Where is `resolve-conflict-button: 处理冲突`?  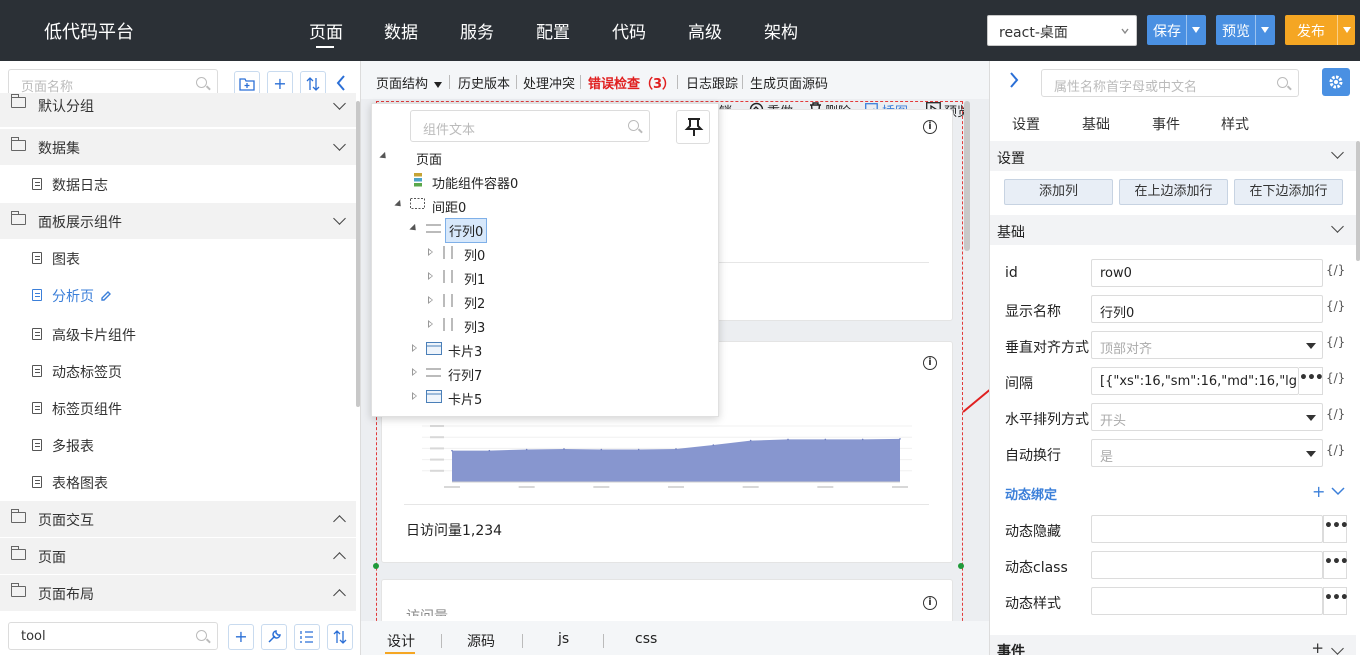
resolve-conflict-button: 处理冲突 is located at coordinates (549, 82).